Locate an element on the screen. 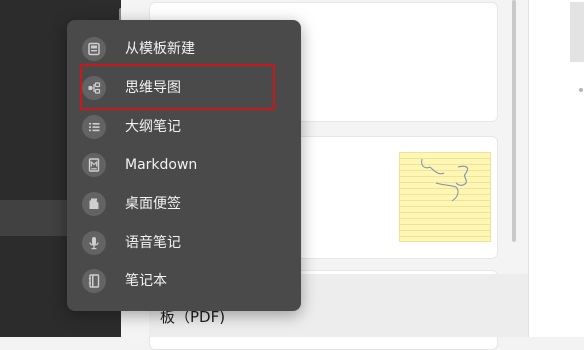 The image size is (584, 350). menu-item-voice-note: 语音笔记 is located at coordinates (184, 243).